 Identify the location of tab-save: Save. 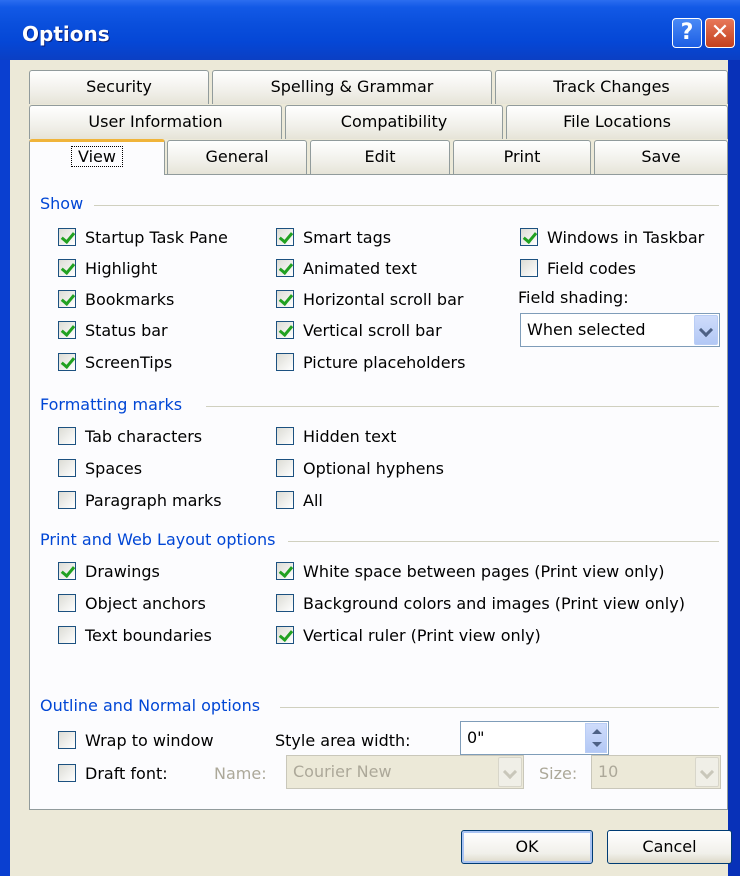
(661, 157).